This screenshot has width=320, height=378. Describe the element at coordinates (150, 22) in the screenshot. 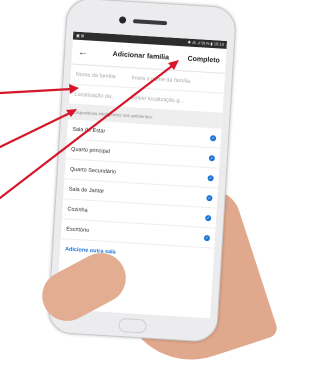

I see `speaker-grille` at that location.